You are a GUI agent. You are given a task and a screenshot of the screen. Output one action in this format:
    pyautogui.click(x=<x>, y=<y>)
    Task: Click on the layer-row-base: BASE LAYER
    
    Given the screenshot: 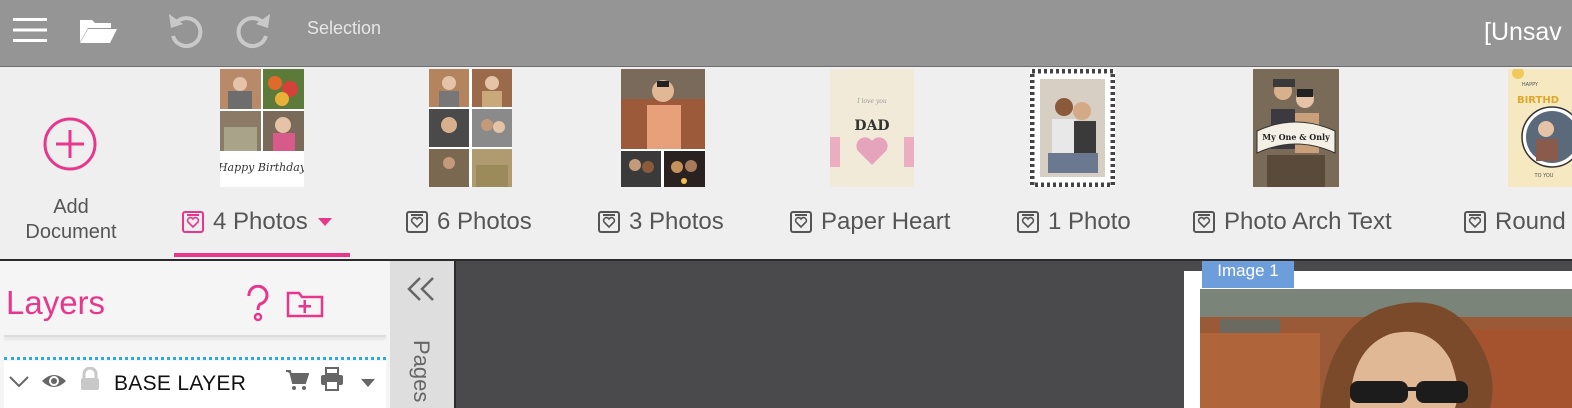 What is the action you would take?
    pyautogui.click(x=195, y=384)
    